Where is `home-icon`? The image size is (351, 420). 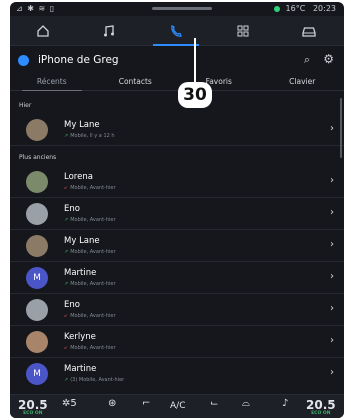 home-icon is located at coordinates (43, 31).